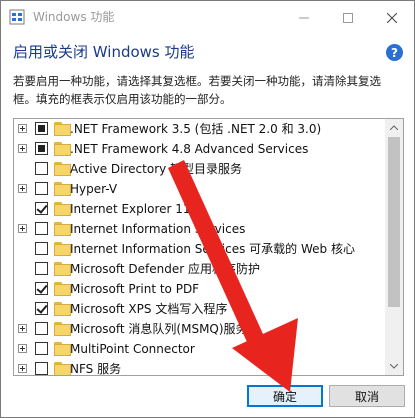  I want to click on feature-label: Internet Information Services, so click(158, 229).